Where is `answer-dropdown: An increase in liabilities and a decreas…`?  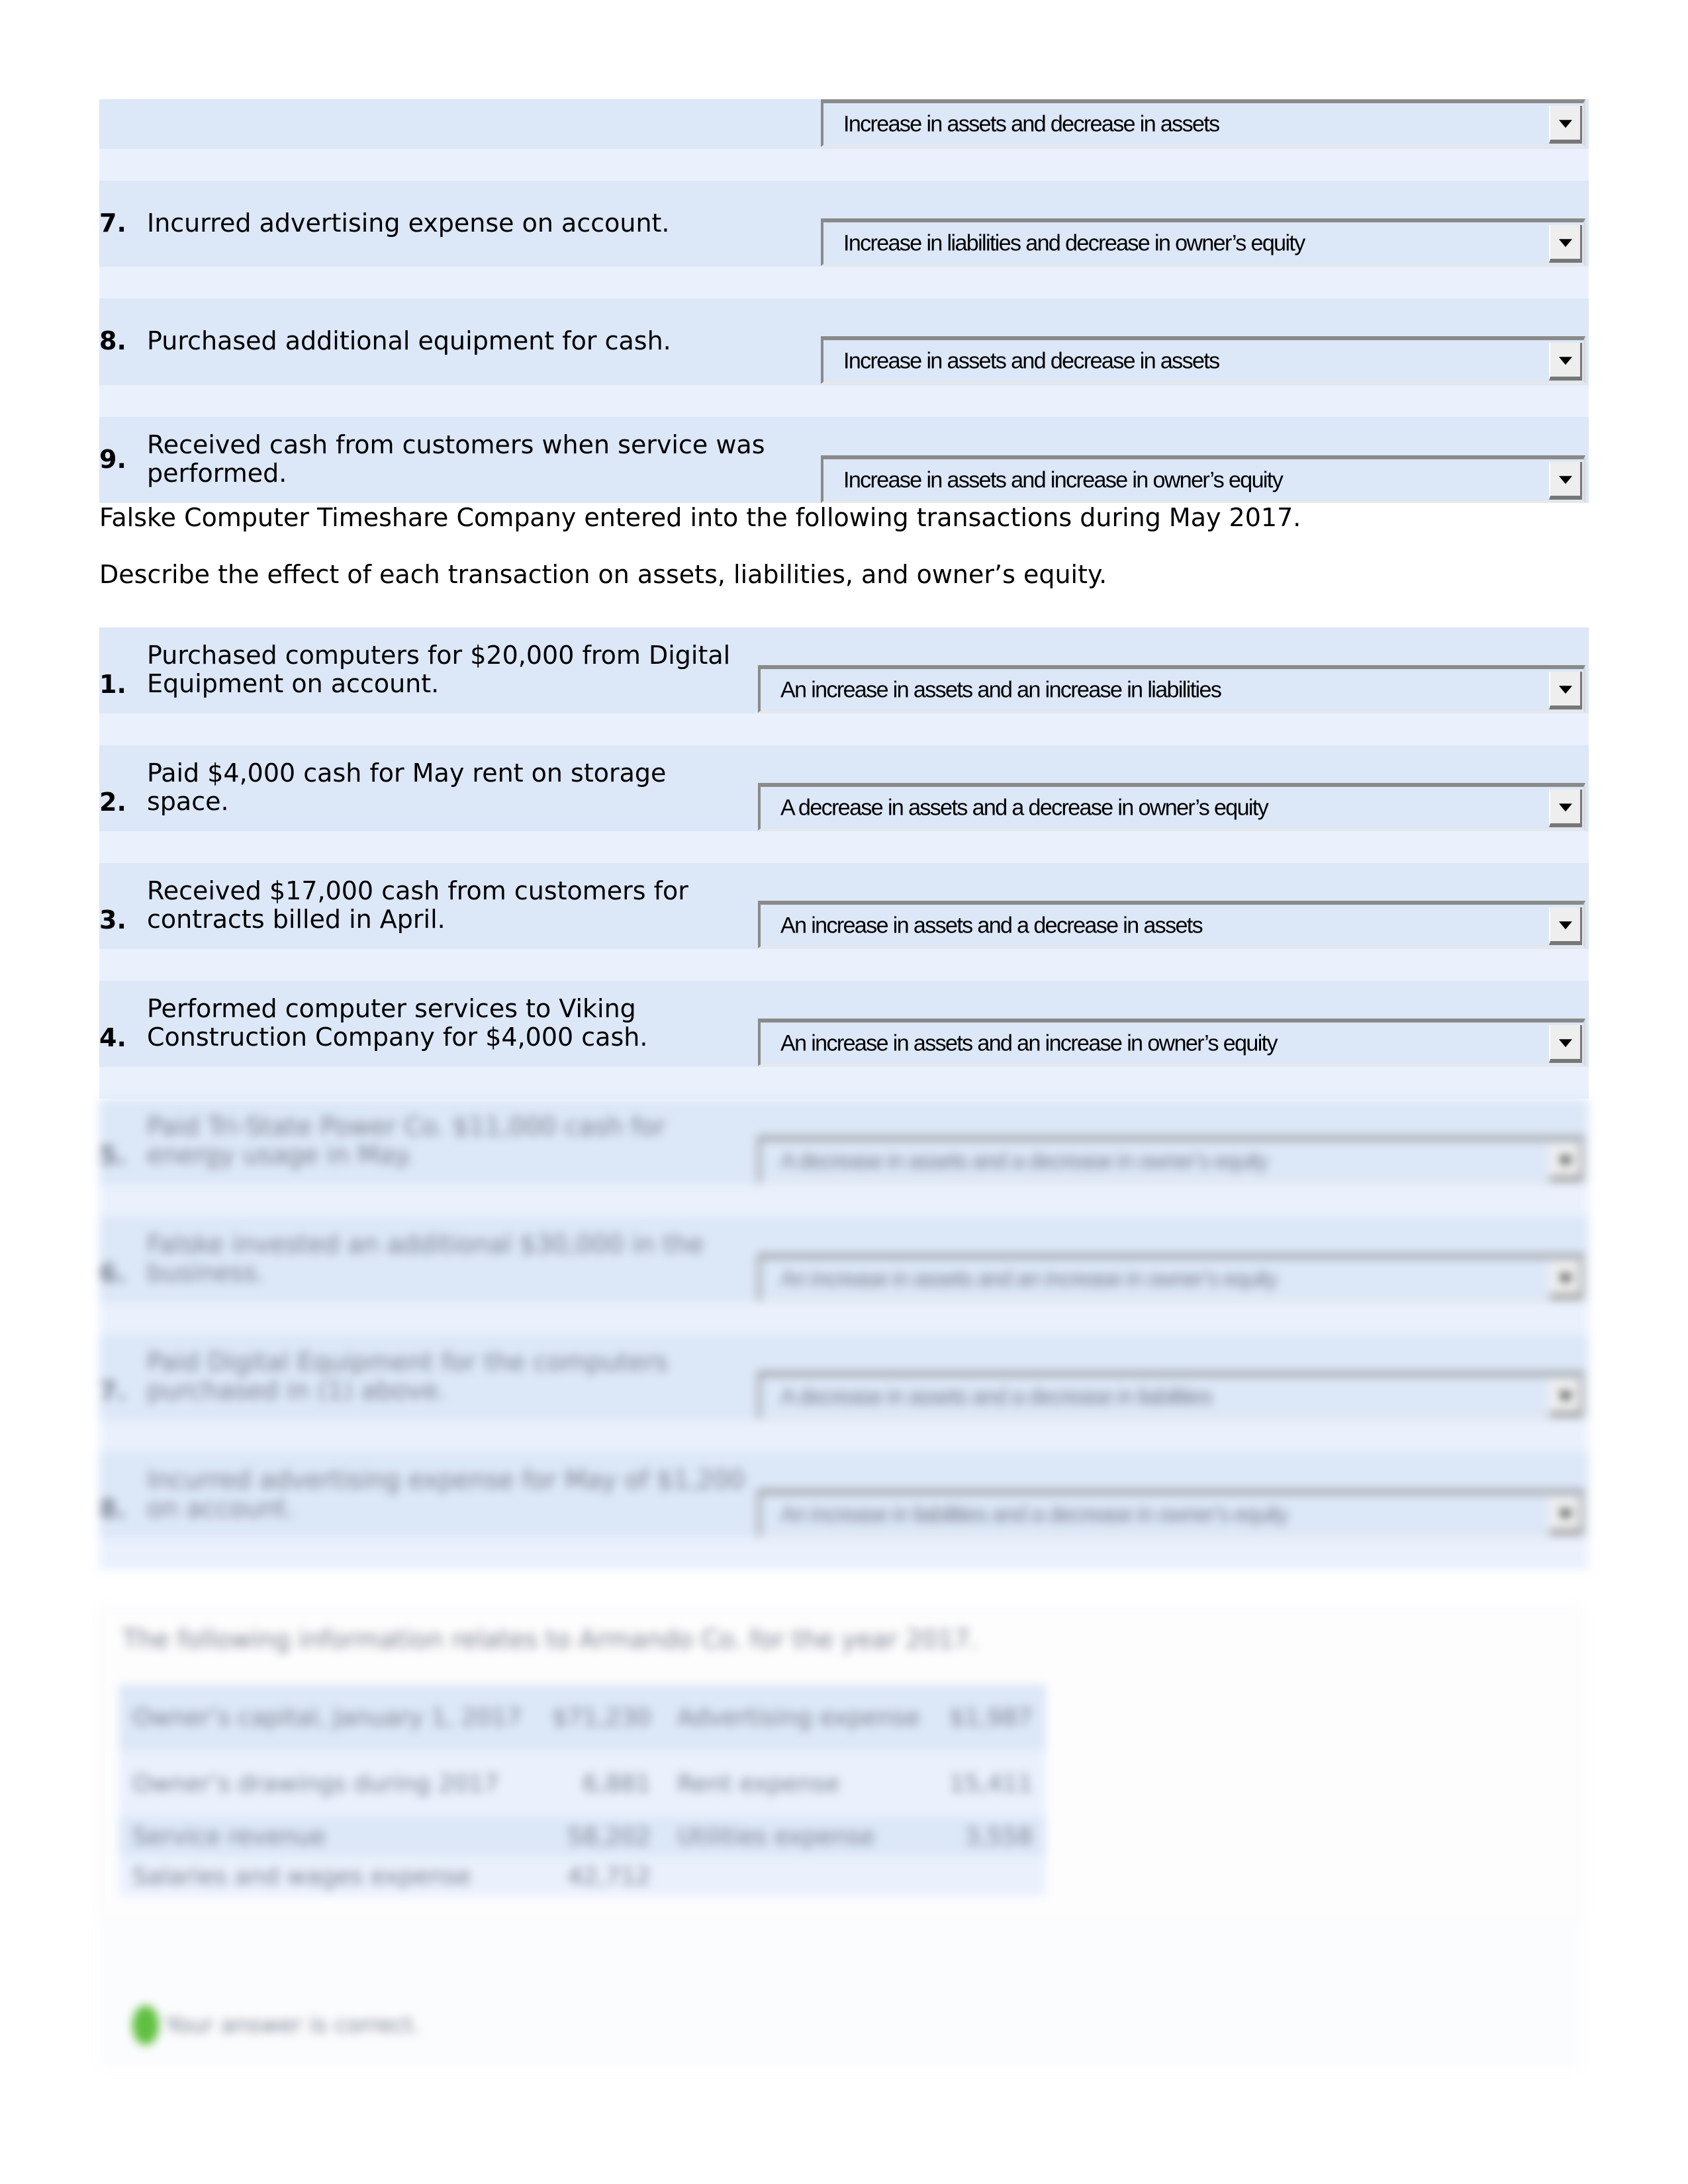 answer-dropdown: An increase in liabilities and a decreas… is located at coordinates (1171, 1513).